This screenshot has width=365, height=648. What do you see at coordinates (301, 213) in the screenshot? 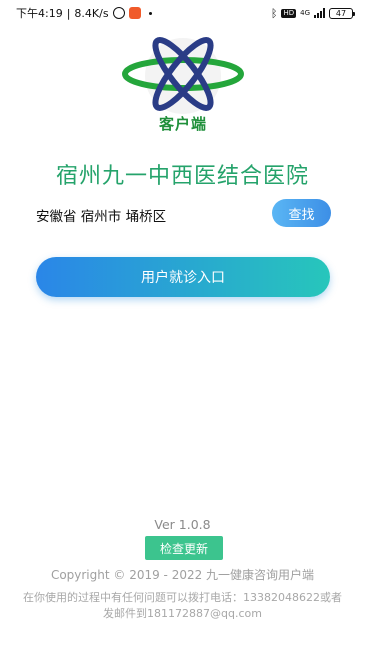
I see `search-button: 查找` at bounding box center [301, 213].